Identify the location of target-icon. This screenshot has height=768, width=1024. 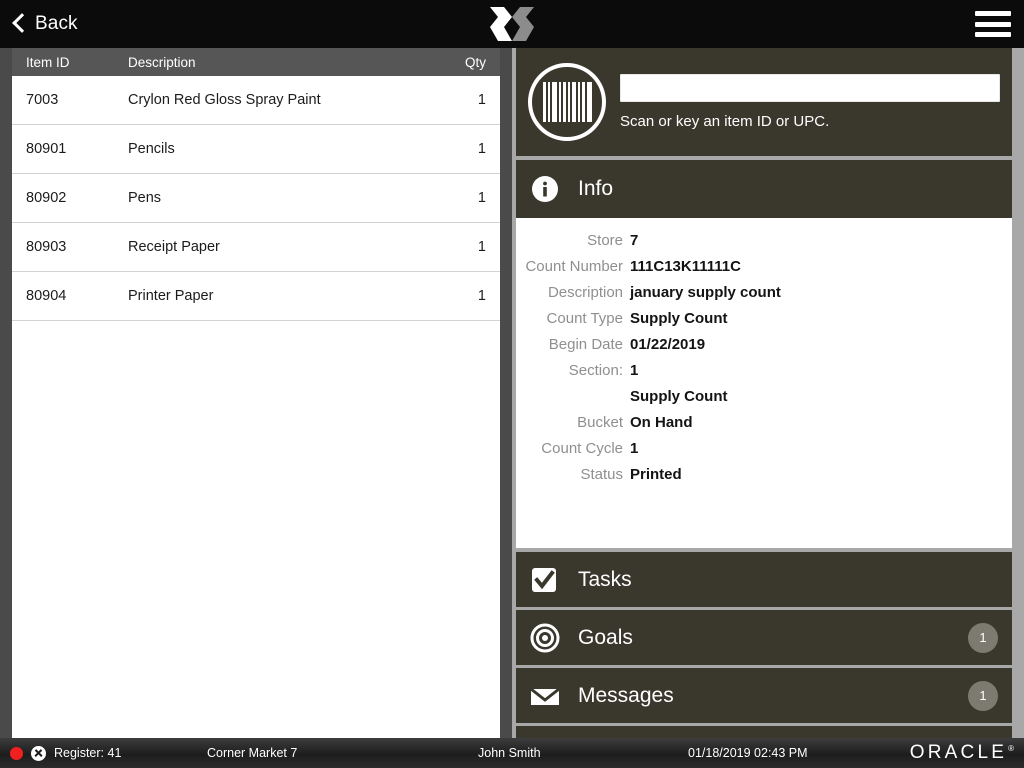
(545, 638).